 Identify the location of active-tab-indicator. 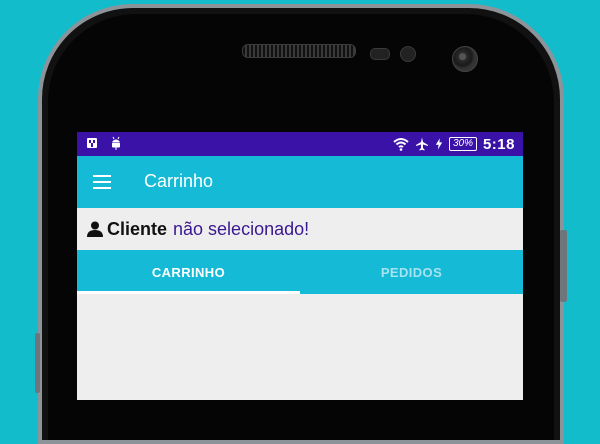
(188, 292).